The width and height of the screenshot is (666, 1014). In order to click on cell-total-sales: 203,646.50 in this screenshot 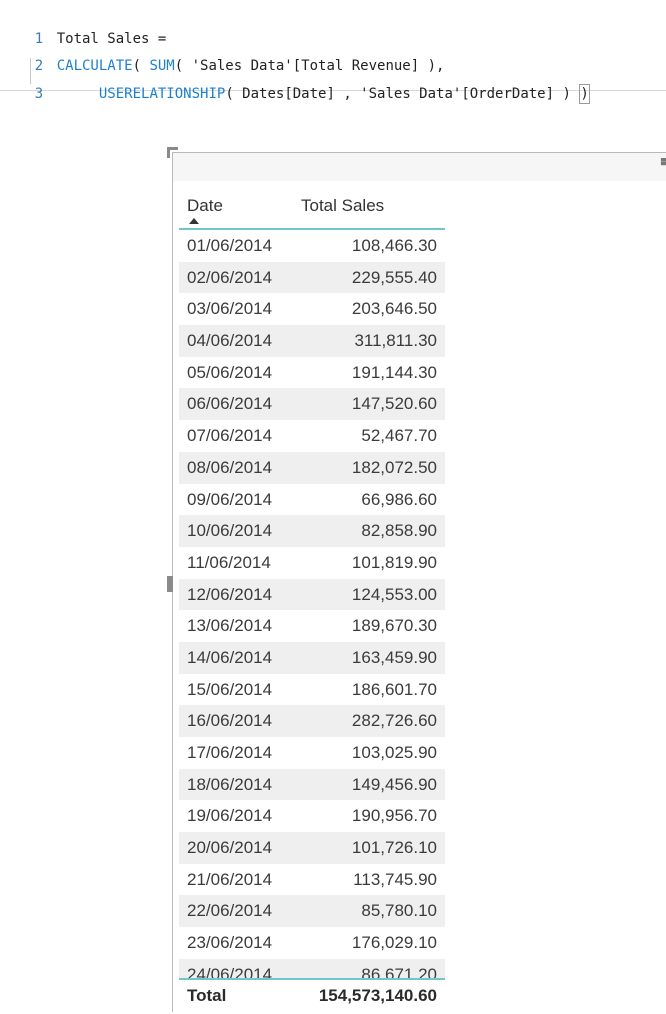, I will do `click(394, 309)`.